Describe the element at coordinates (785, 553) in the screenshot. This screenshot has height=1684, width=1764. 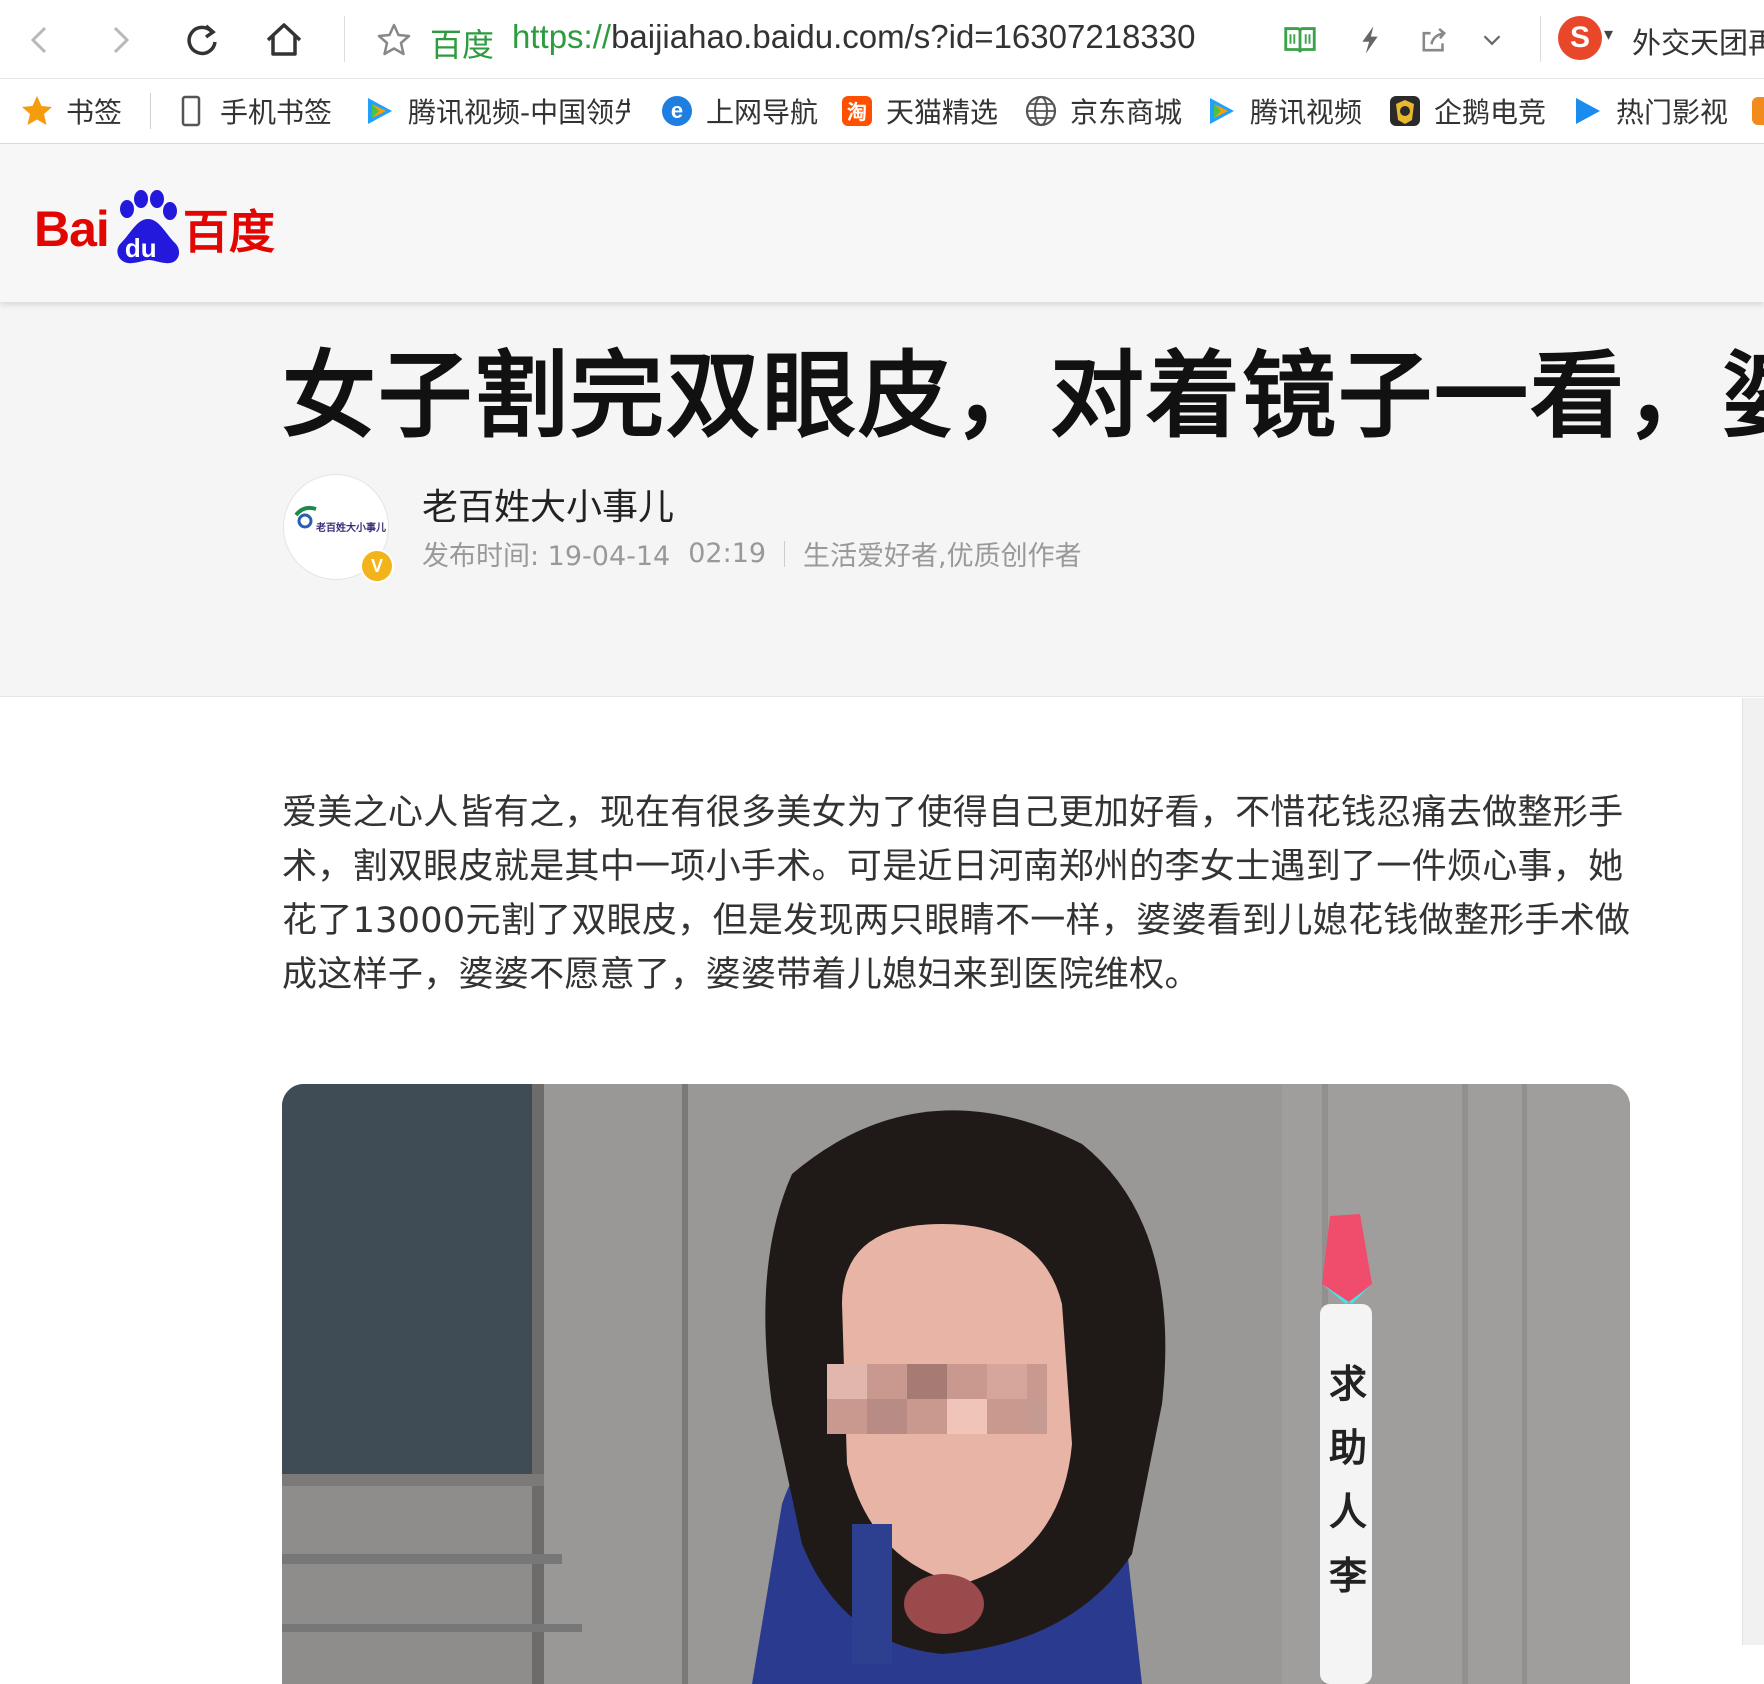
I see `meta-divider` at that location.